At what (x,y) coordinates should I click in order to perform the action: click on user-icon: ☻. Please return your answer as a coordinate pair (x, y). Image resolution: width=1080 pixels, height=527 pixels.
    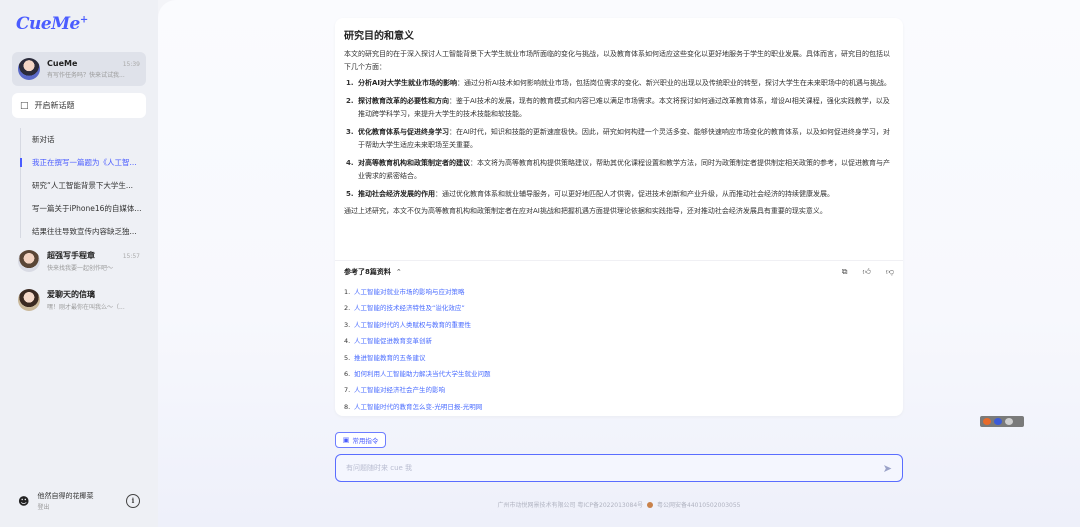
    Looking at the image, I should click on (24, 501).